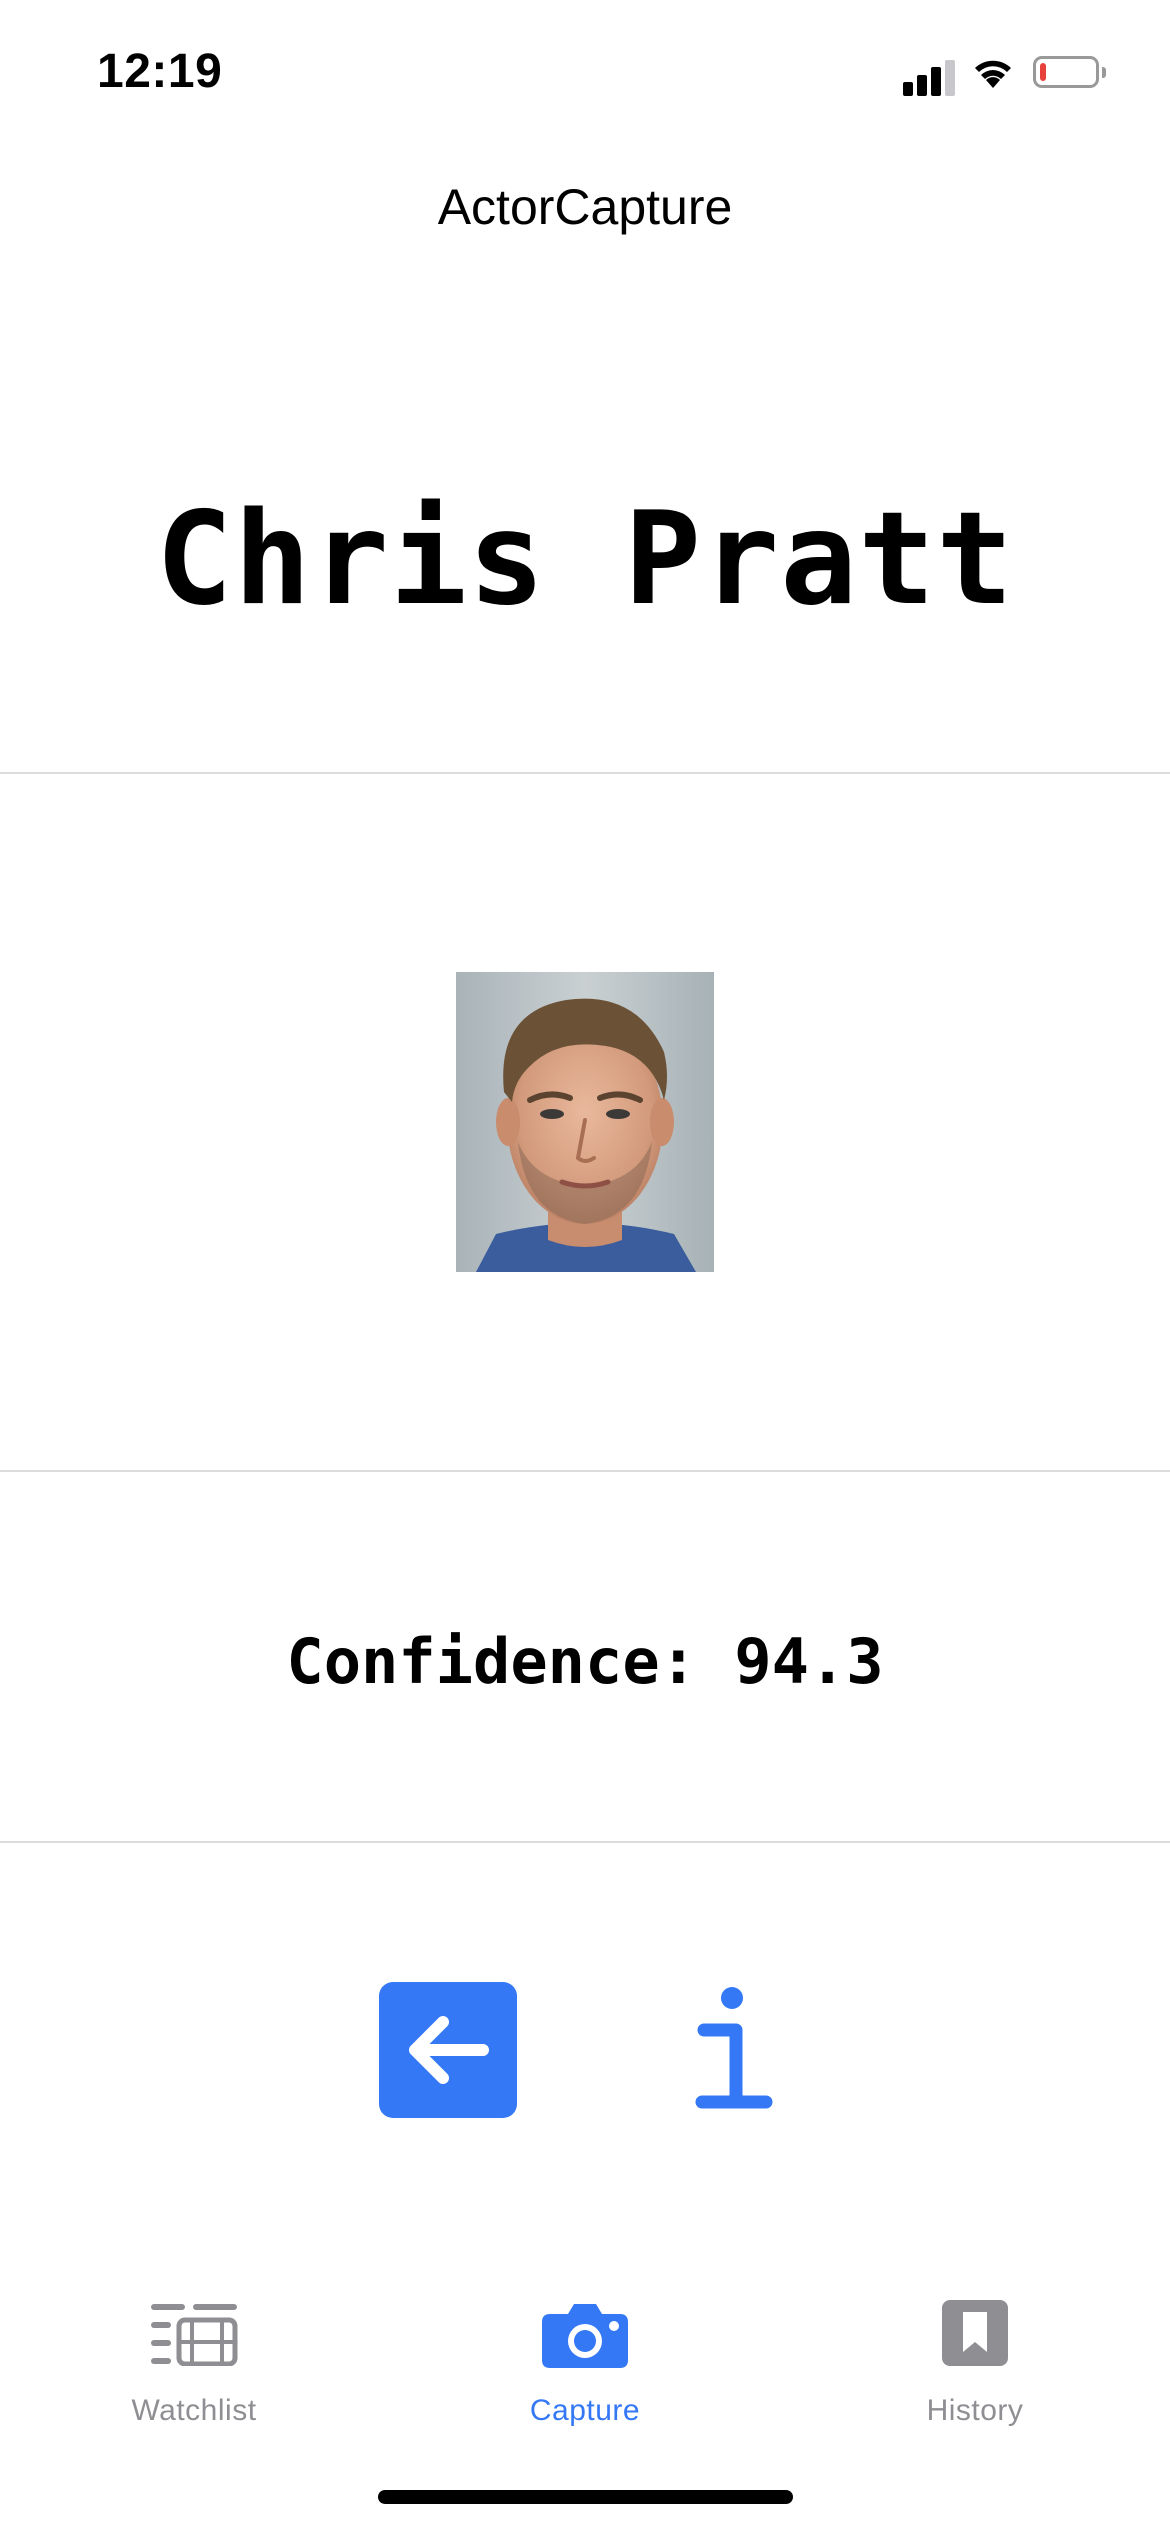  Describe the element at coordinates (1043, 72) in the screenshot. I see `battery-level-fill` at that location.